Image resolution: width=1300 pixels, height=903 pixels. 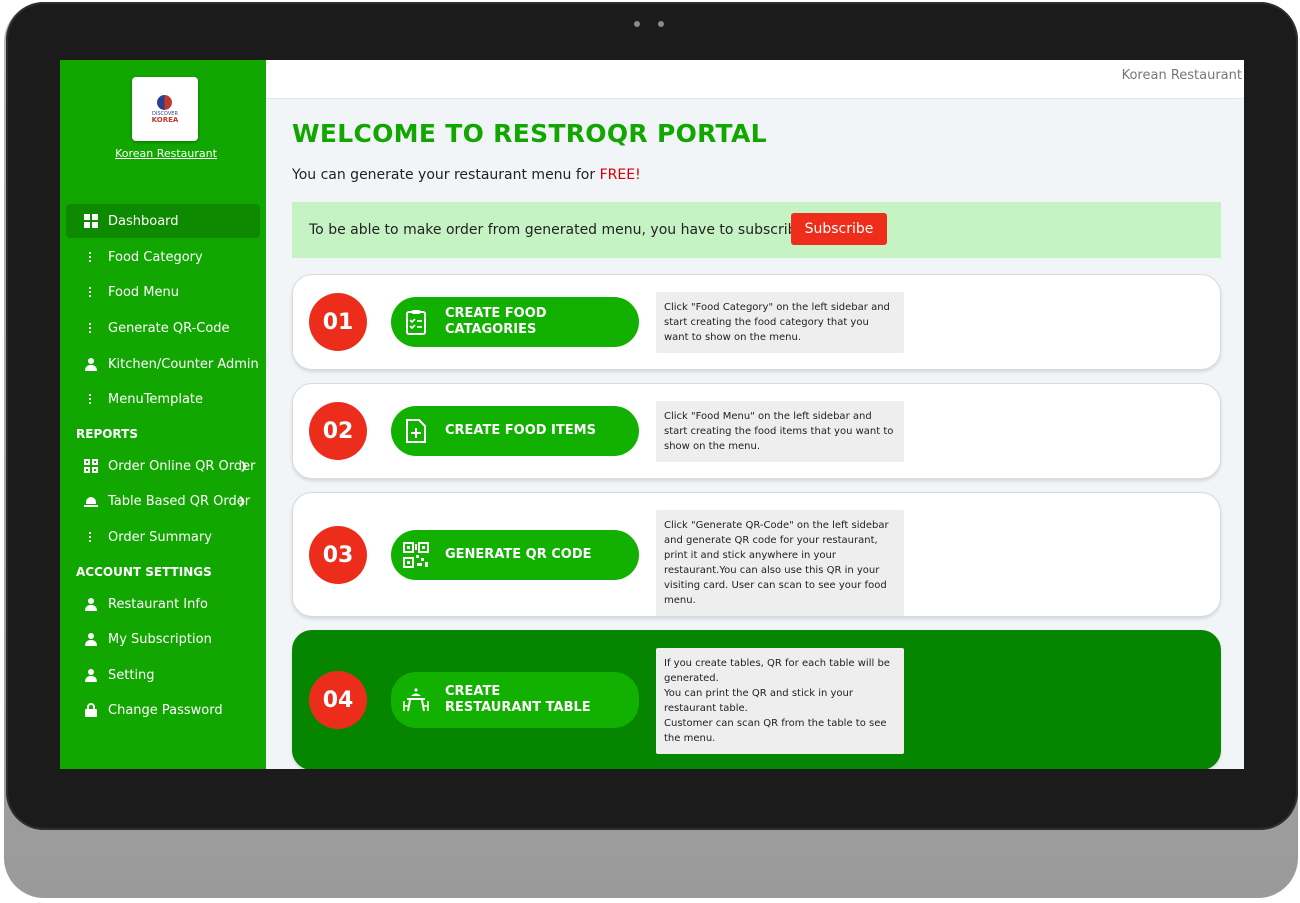 I want to click on step-number-badge: 03, so click(x=338, y=555).